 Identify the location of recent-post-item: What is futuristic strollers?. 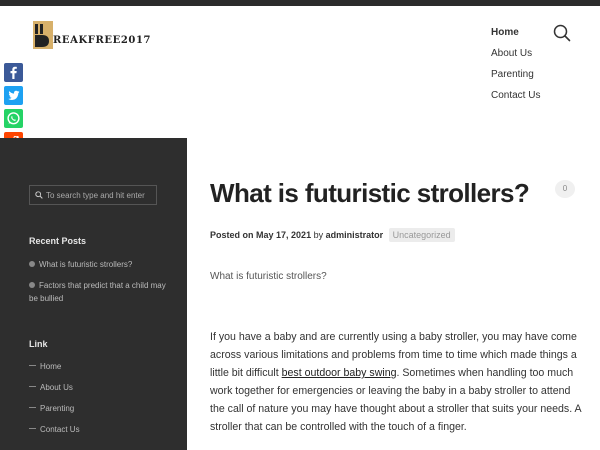
(99, 264).